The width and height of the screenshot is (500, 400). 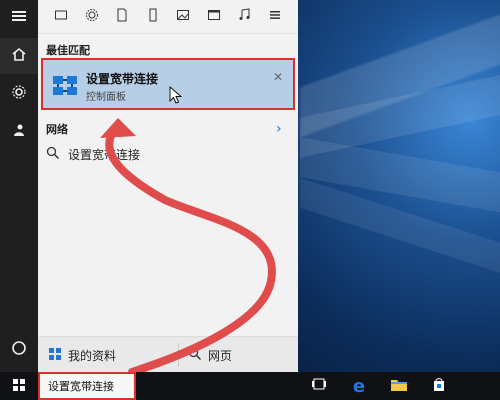 I want to click on file-explorer-icon, so click(x=399, y=386).